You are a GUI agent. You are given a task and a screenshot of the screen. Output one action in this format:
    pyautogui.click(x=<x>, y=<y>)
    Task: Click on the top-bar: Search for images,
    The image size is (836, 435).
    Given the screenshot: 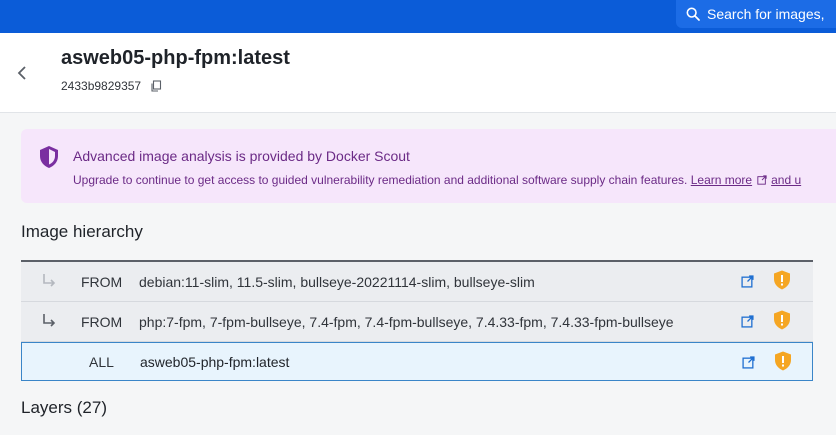 What is the action you would take?
    pyautogui.click(x=418, y=16)
    